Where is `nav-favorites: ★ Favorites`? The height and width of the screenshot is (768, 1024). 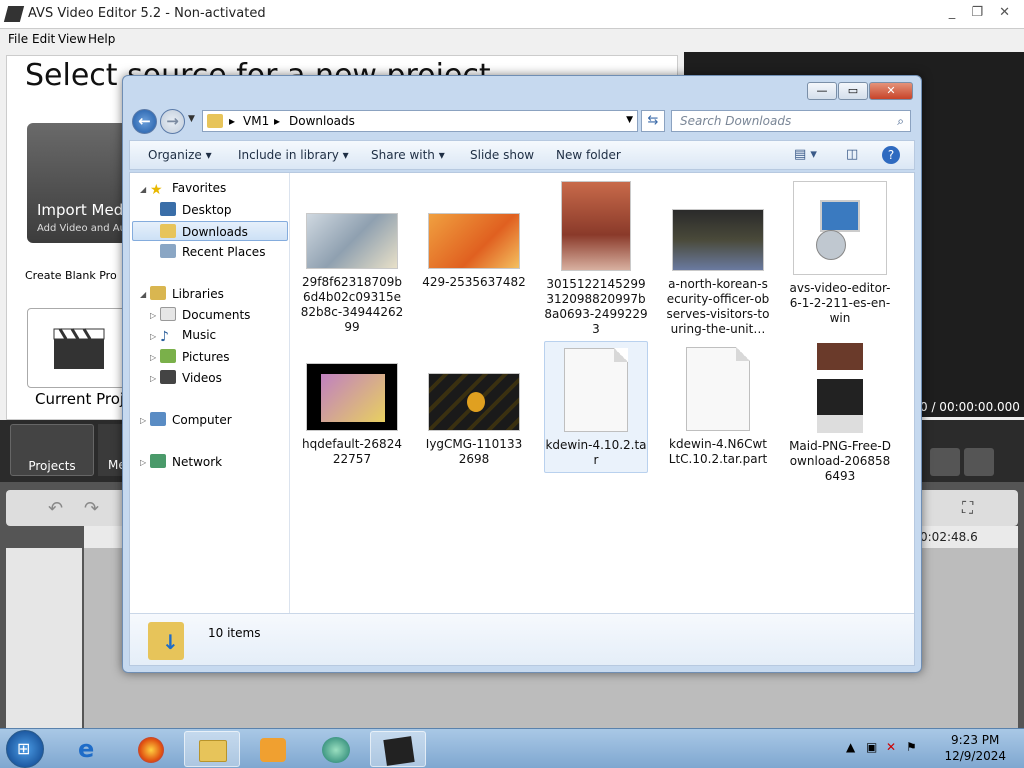 nav-favorites: ★ Favorites is located at coordinates (188, 189).